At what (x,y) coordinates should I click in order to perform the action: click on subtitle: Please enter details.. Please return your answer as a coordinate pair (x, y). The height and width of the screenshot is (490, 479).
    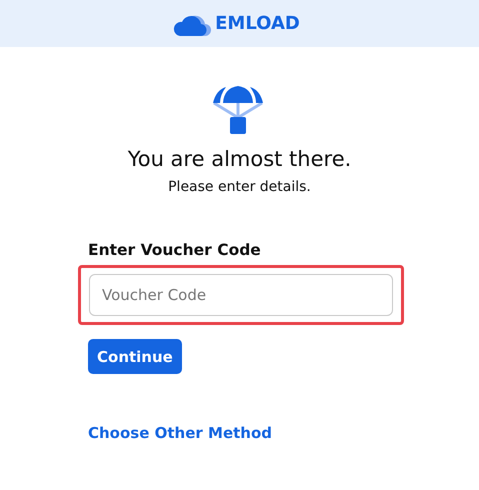
    Looking at the image, I should click on (239, 187).